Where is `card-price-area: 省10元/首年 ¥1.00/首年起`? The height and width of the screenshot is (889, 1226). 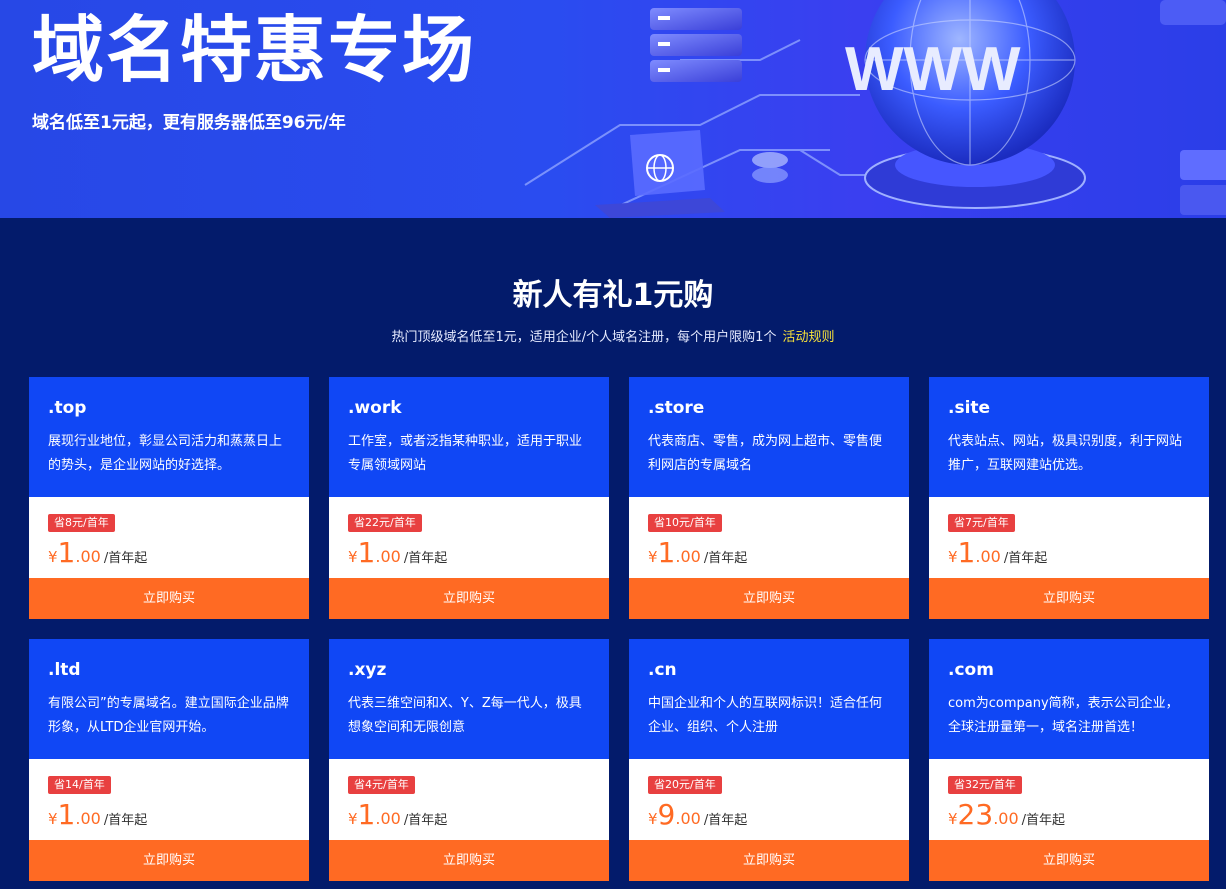
card-price-area: 省10元/首年 ¥1.00/首年起 is located at coordinates (769, 537).